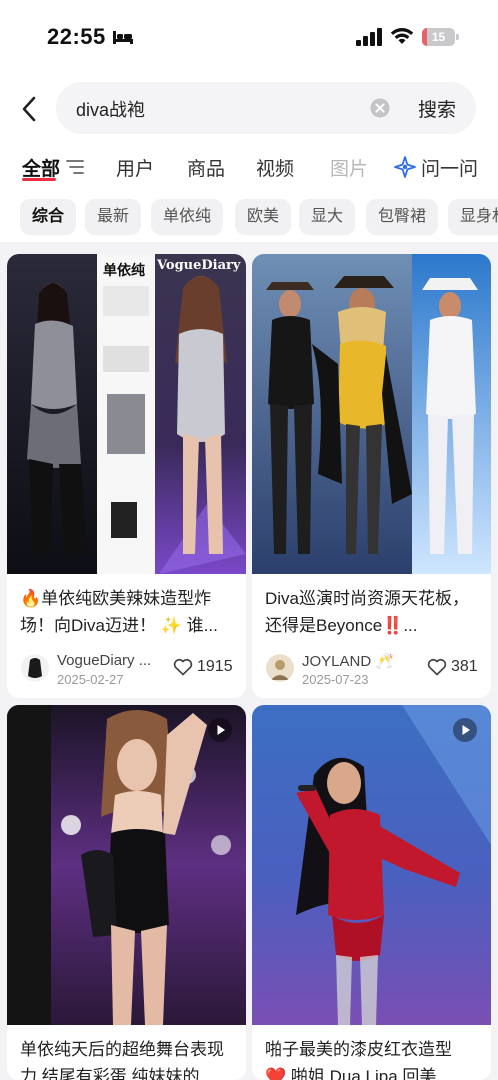  Describe the element at coordinates (187, 217) in the screenshot. I see `chip-shan-yichun: 单依纯` at that location.